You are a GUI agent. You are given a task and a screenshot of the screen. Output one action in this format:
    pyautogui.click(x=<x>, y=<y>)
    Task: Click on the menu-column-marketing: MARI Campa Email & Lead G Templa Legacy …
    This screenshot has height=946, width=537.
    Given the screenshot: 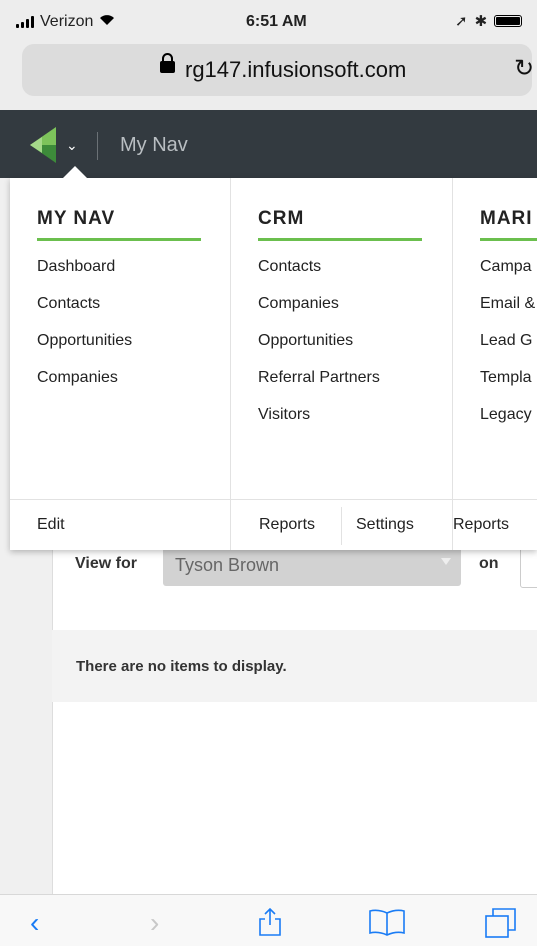 What is the action you would take?
    pyautogui.click(x=494, y=364)
    